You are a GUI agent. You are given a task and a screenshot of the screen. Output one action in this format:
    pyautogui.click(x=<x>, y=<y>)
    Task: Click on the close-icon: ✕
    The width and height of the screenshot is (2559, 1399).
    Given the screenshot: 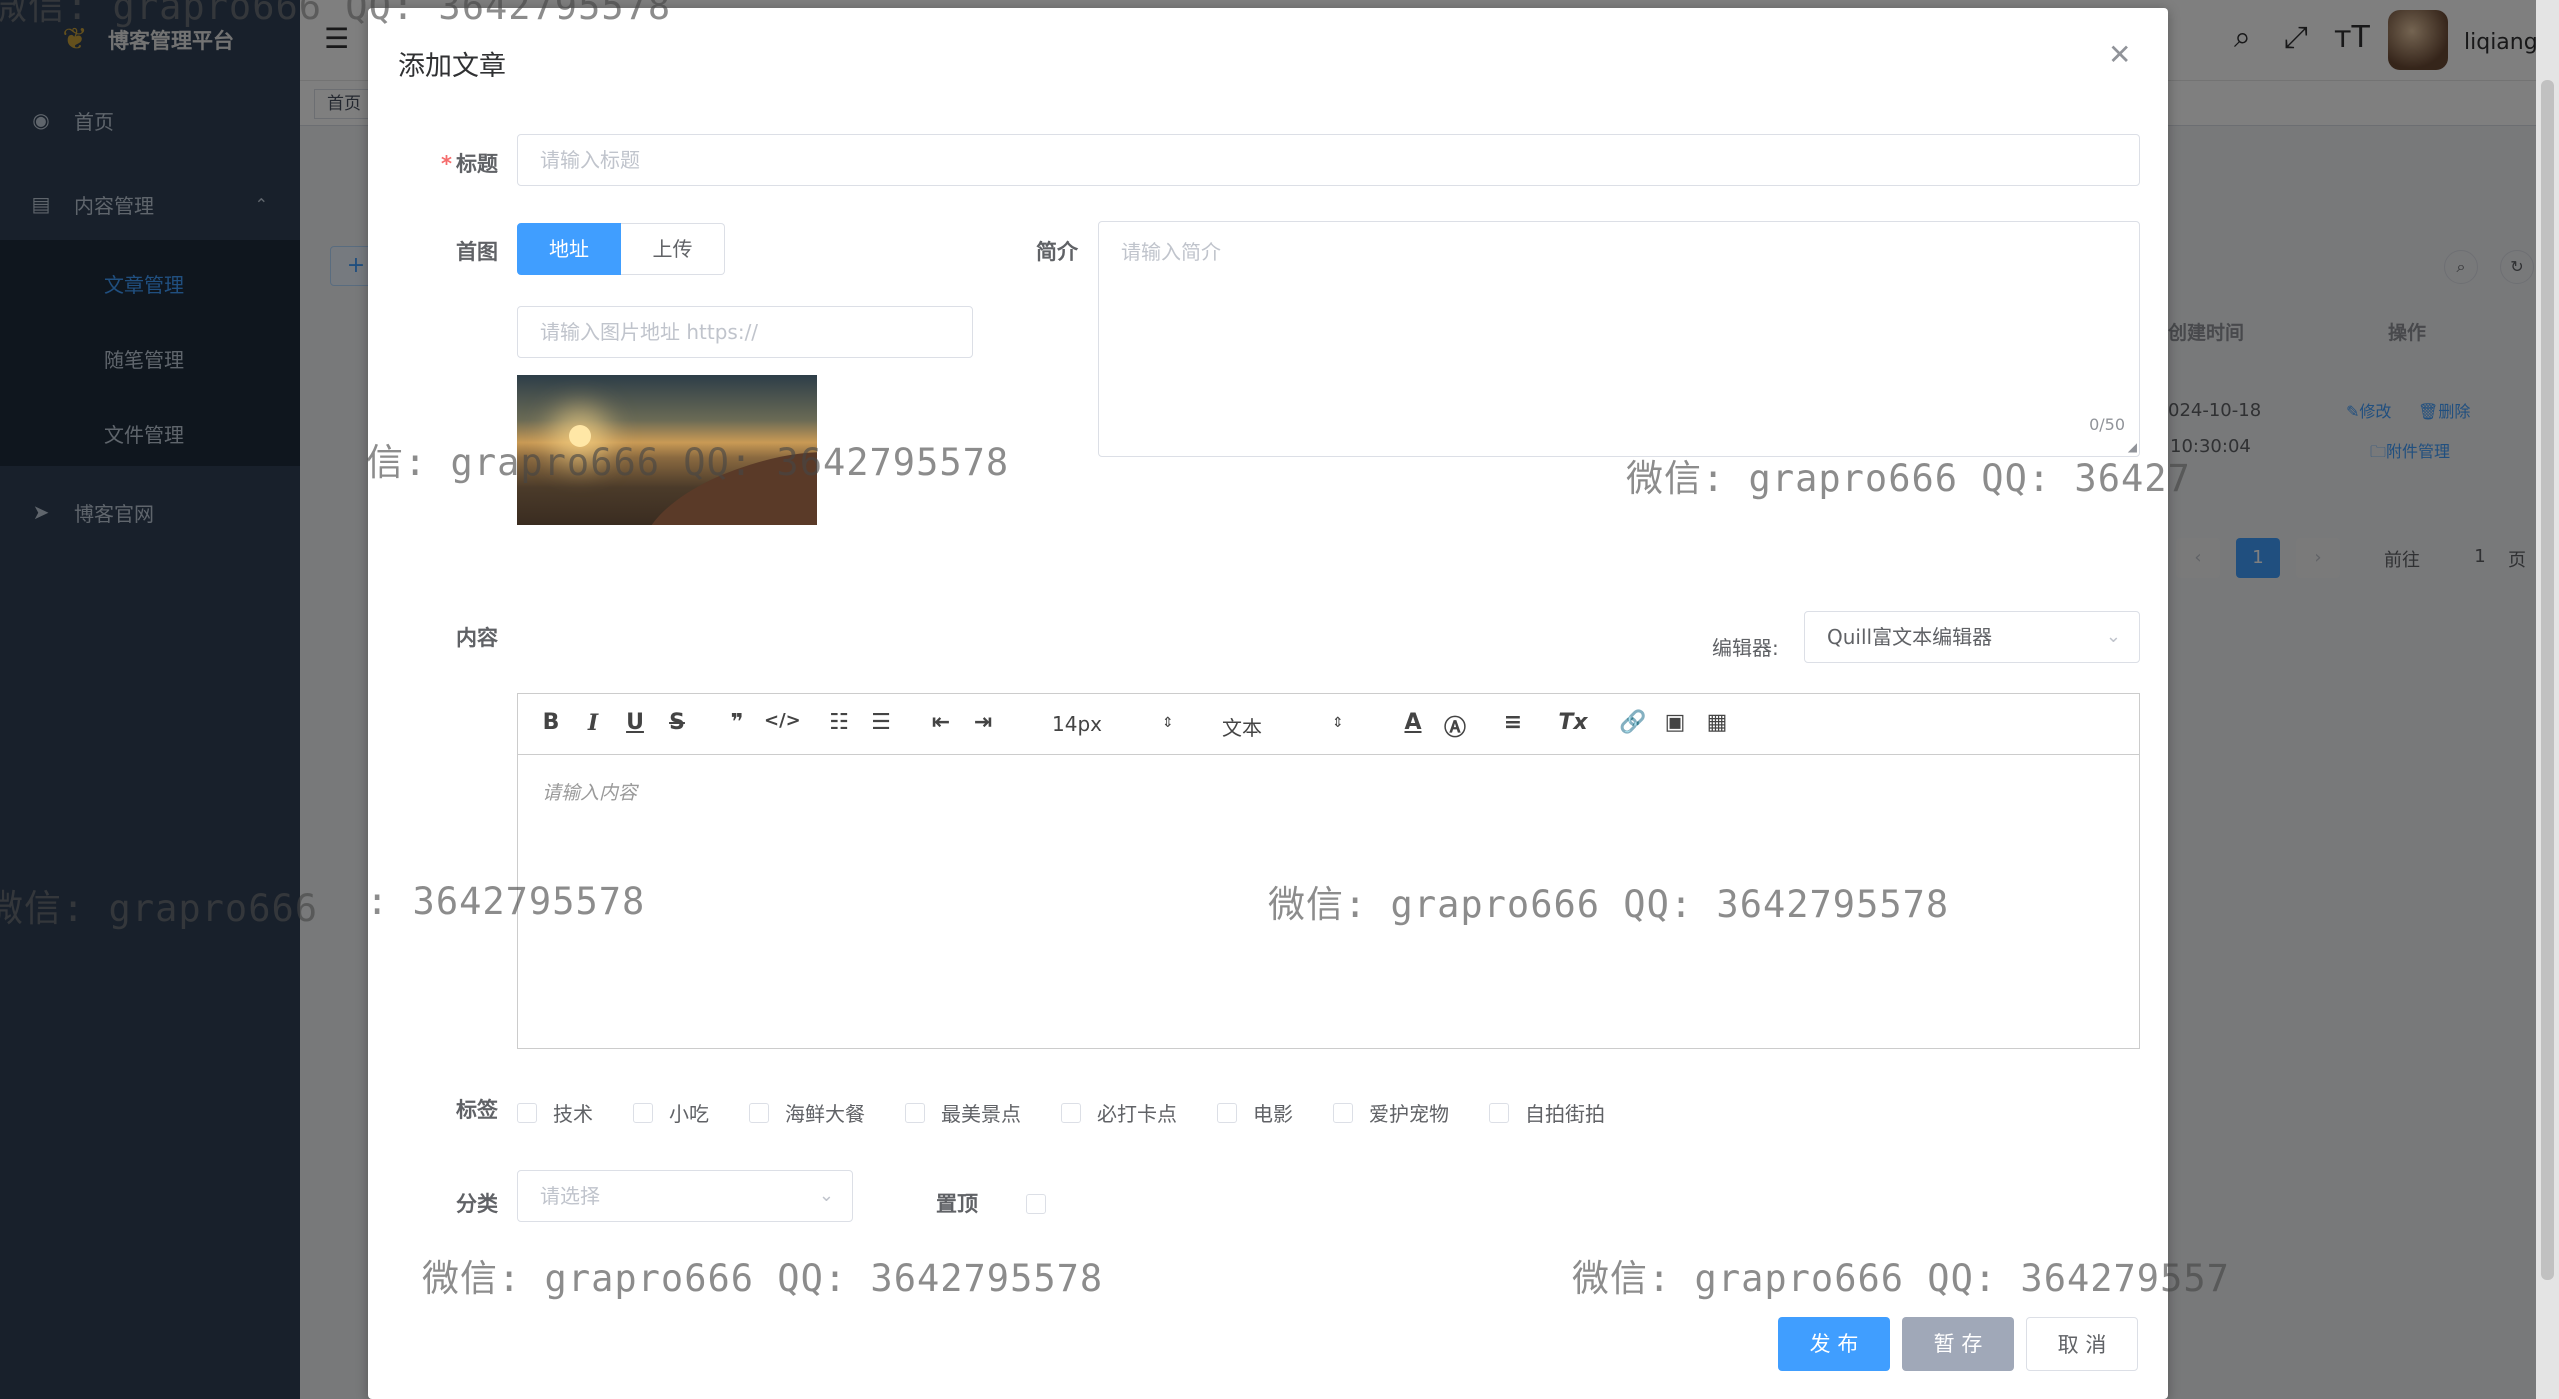 What is the action you would take?
    pyautogui.click(x=2119, y=54)
    